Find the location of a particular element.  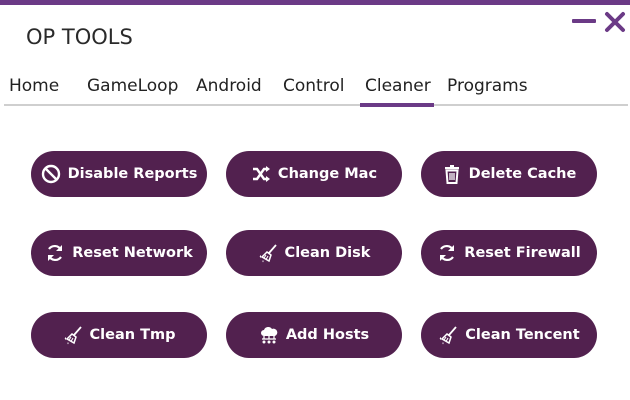

tab-android: Android is located at coordinates (229, 86).